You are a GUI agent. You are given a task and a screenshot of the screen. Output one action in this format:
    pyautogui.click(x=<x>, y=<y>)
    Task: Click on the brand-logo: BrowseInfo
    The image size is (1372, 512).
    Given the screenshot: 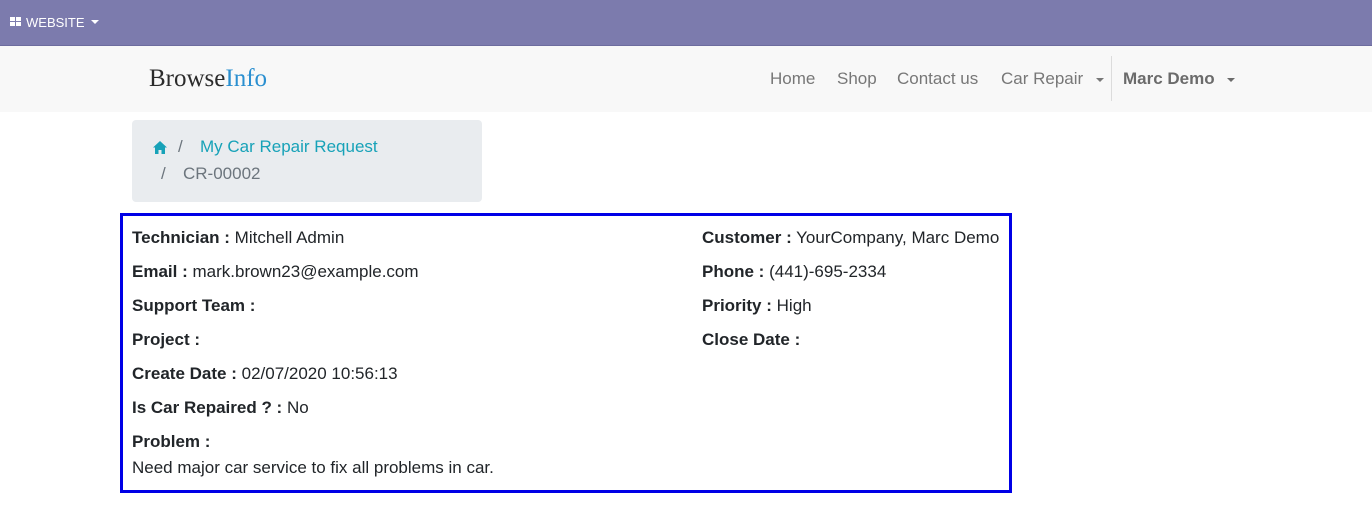 What is the action you would take?
    pyautogui.click(x=208, y=79)
    